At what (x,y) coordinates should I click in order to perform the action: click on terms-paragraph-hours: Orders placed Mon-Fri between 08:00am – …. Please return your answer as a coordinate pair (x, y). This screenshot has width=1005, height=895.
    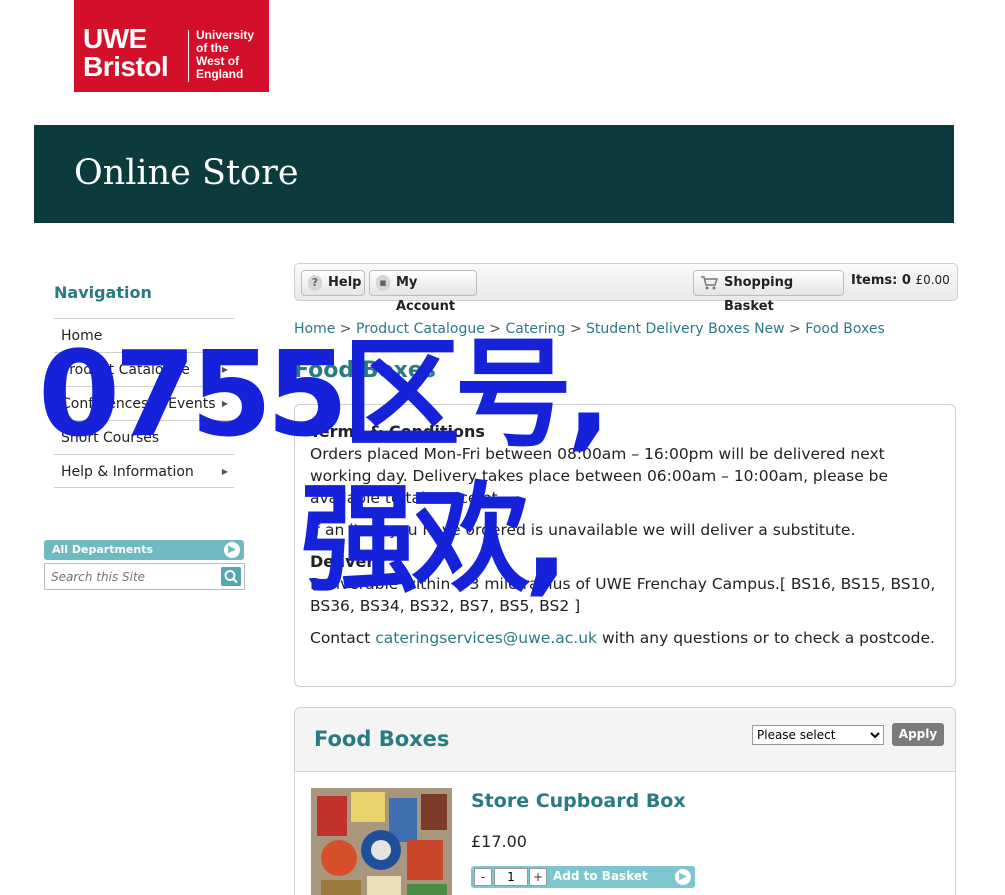
    Looking at the image, I should click on (599, 476).